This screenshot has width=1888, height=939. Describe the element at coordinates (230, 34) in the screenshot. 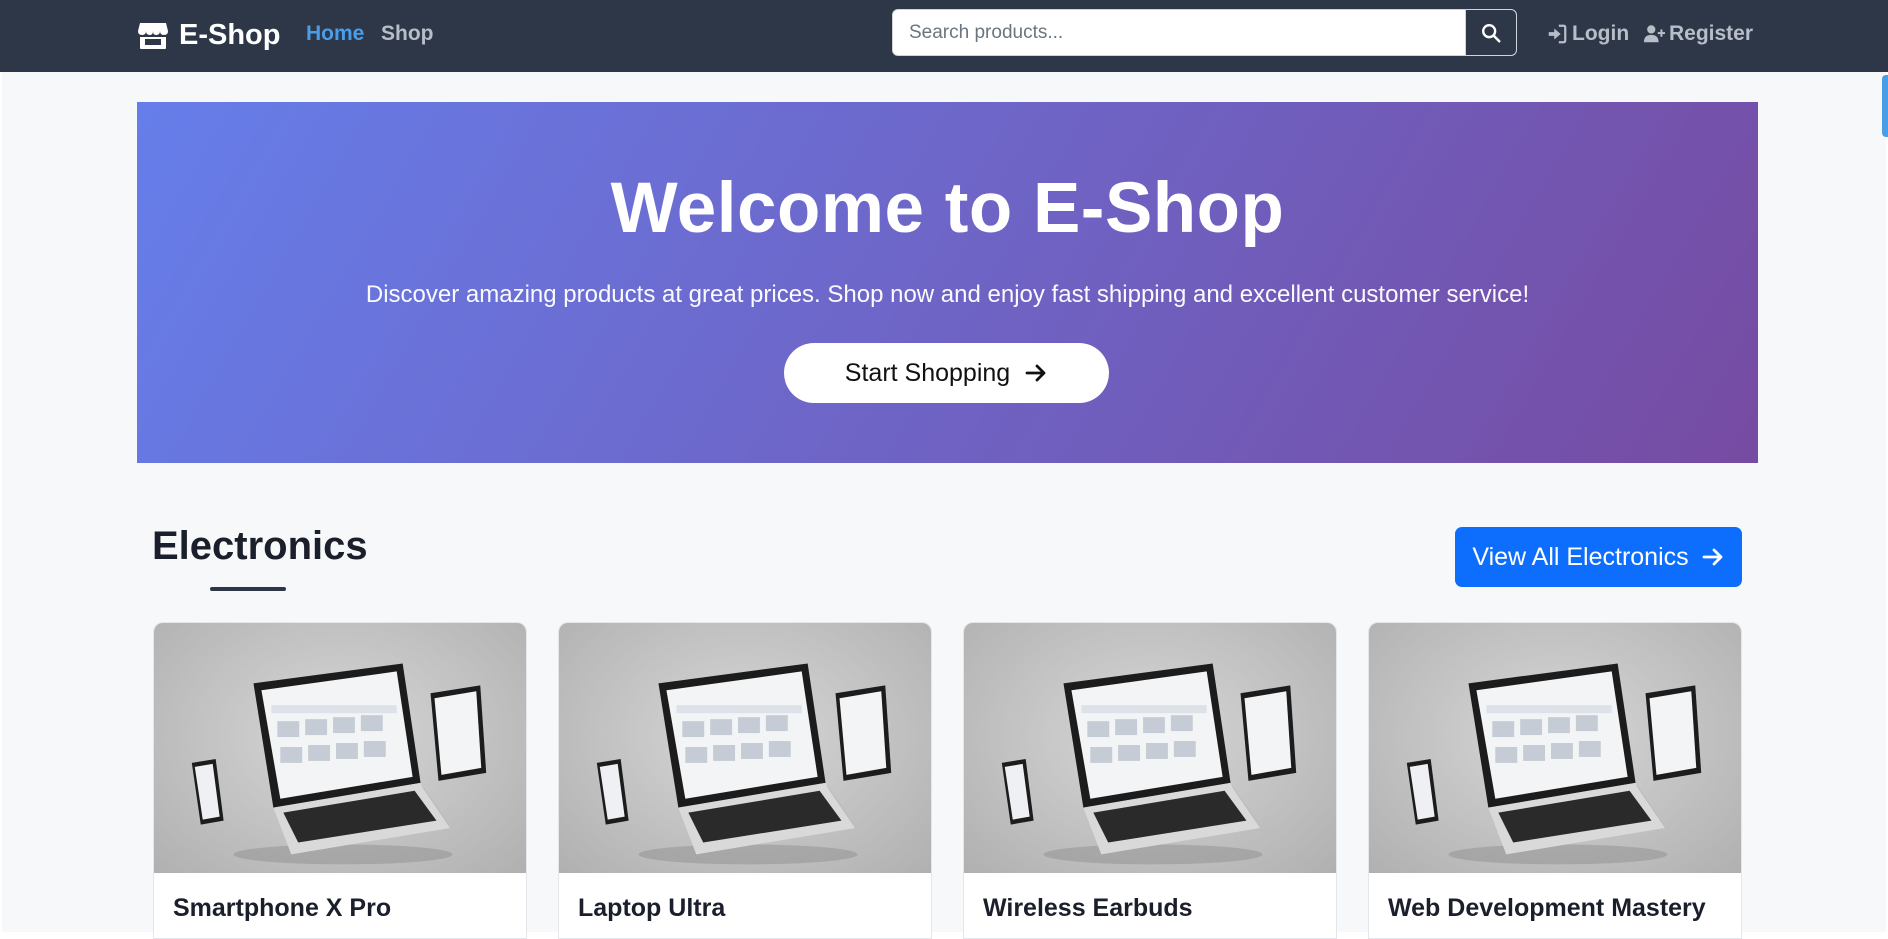

I see `brand-name: E-Shop` at that location.